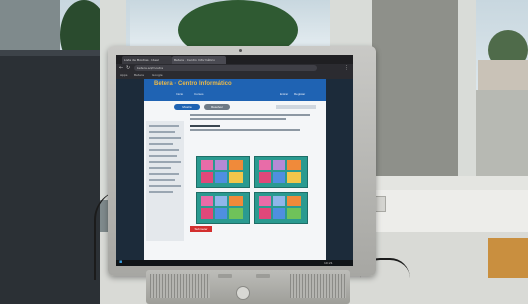 Image resolution: width=528 pixels, height=304 pixels. I want to click on bookmark-betera: Betera, so click(139, 75).